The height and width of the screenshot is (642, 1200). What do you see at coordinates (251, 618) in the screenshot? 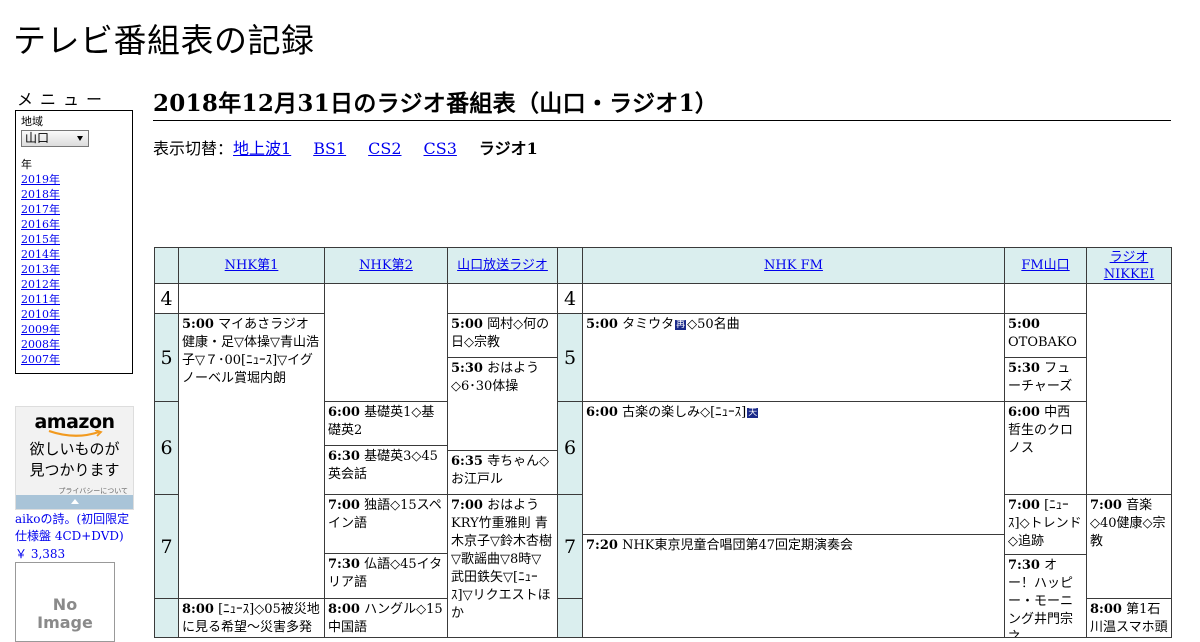
I see `program-cell: 8:00 [ﾆｭｰｽ]◇05被災地に見る希望〜災害多発` at bounding box center [251, 618].